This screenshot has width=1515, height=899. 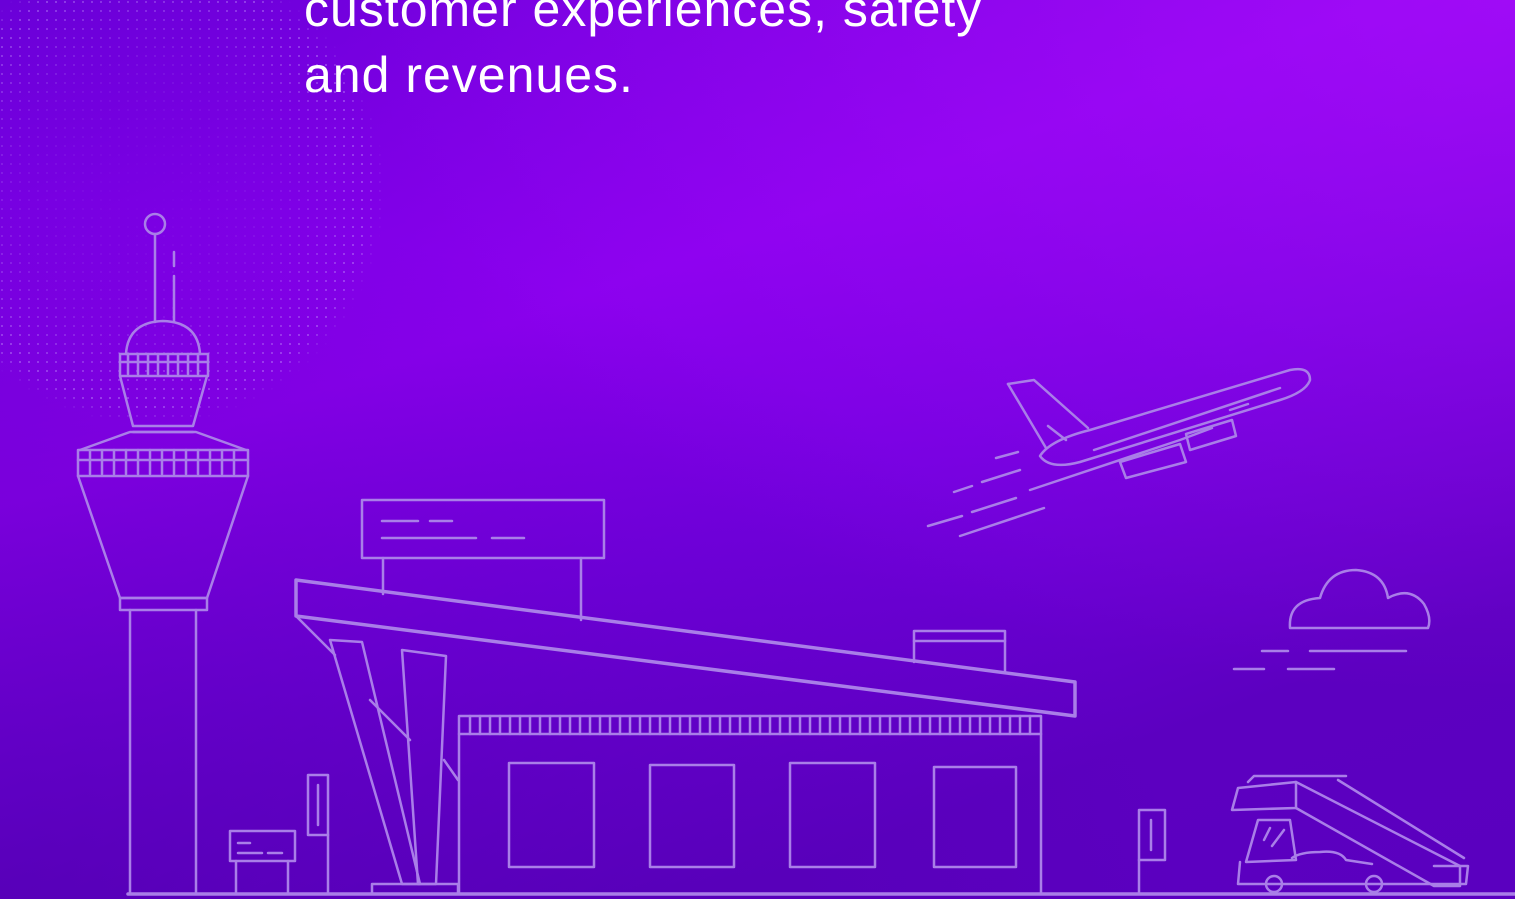 I want to click on boarding-stairs-icon, so click(x=1350, y=834).